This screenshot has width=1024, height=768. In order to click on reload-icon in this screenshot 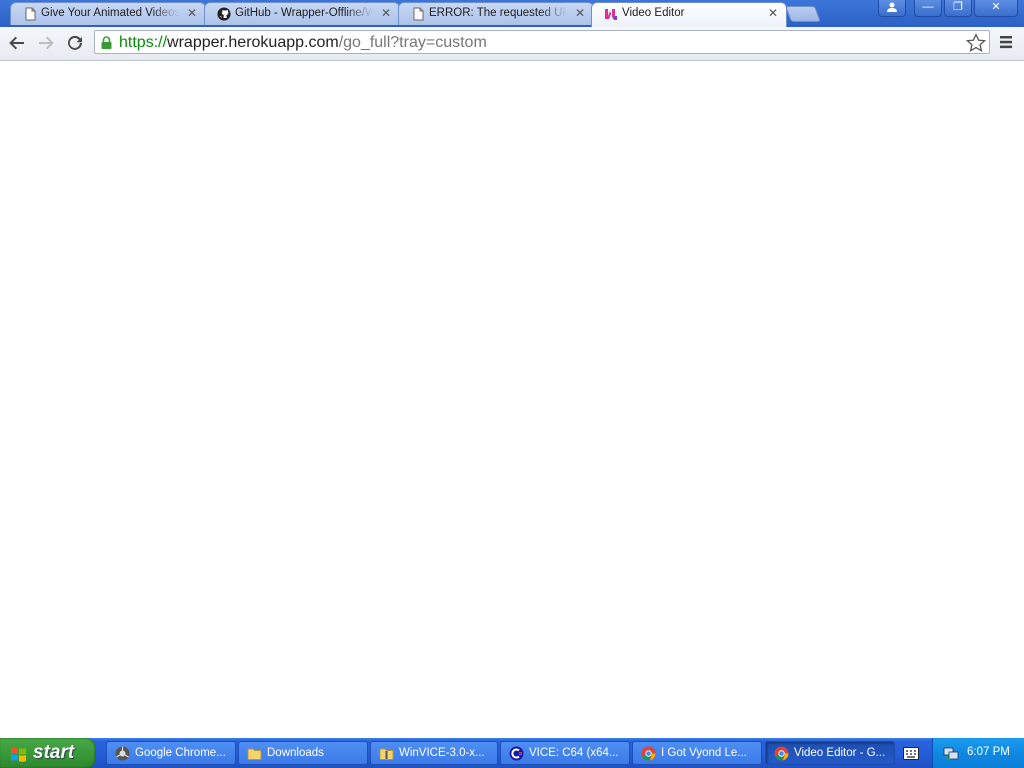, I will do `click(75, 42)`.